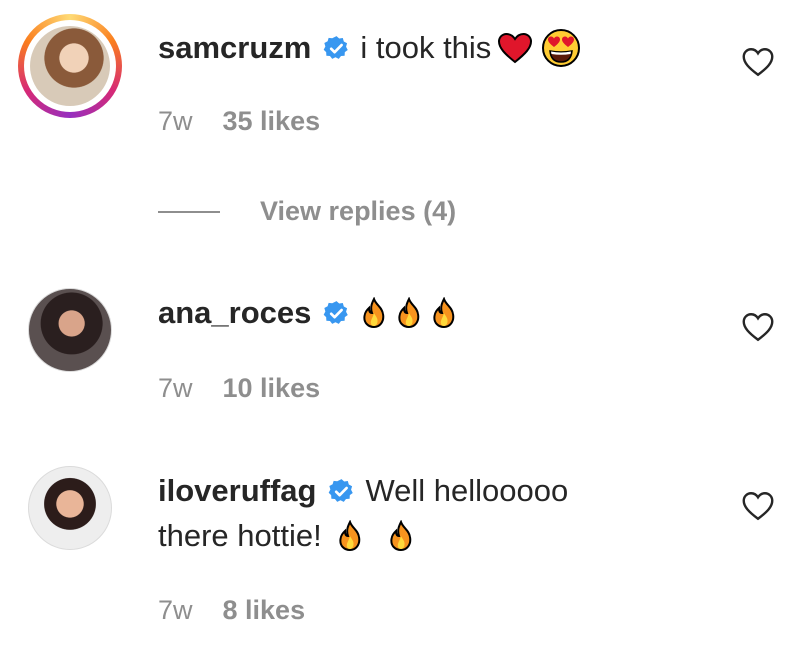 The width and height of the screenshot is (807, 647). Describe the element at coordinates (467, 490) in the screenshot. I see `comment-text: Well hellooooo` at that location.